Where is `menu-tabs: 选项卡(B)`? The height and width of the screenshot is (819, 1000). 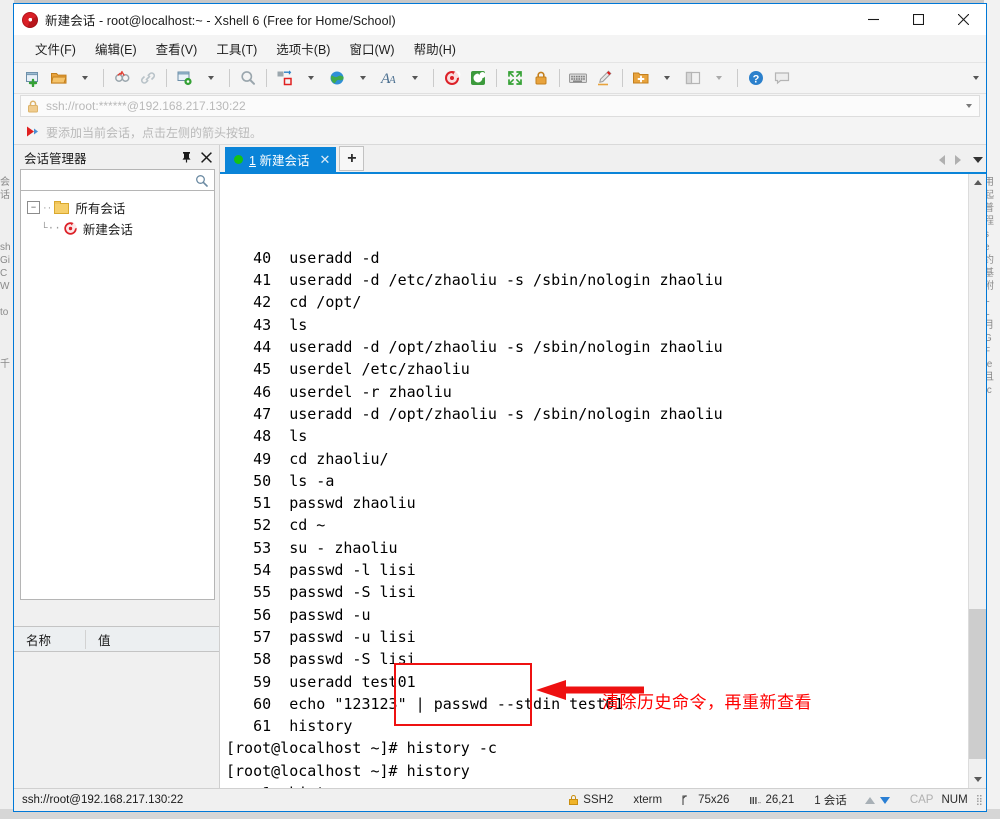
menu-tabs: 选项卡(B) is located at coordinates (303, 48).